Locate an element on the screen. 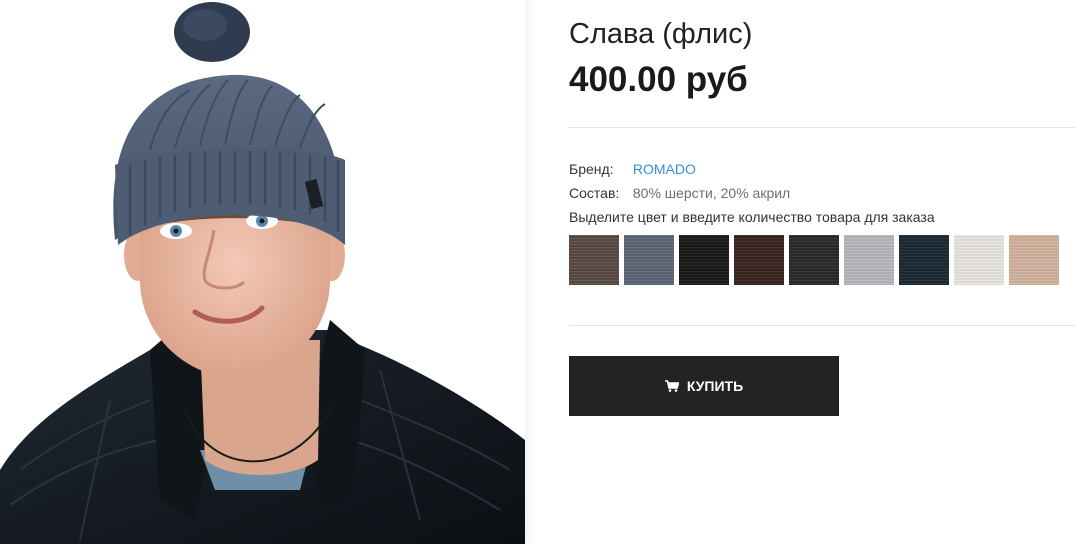  composition-row: Состав: 80% шерсти, 20% акрил is located at coordinates (679, 193).